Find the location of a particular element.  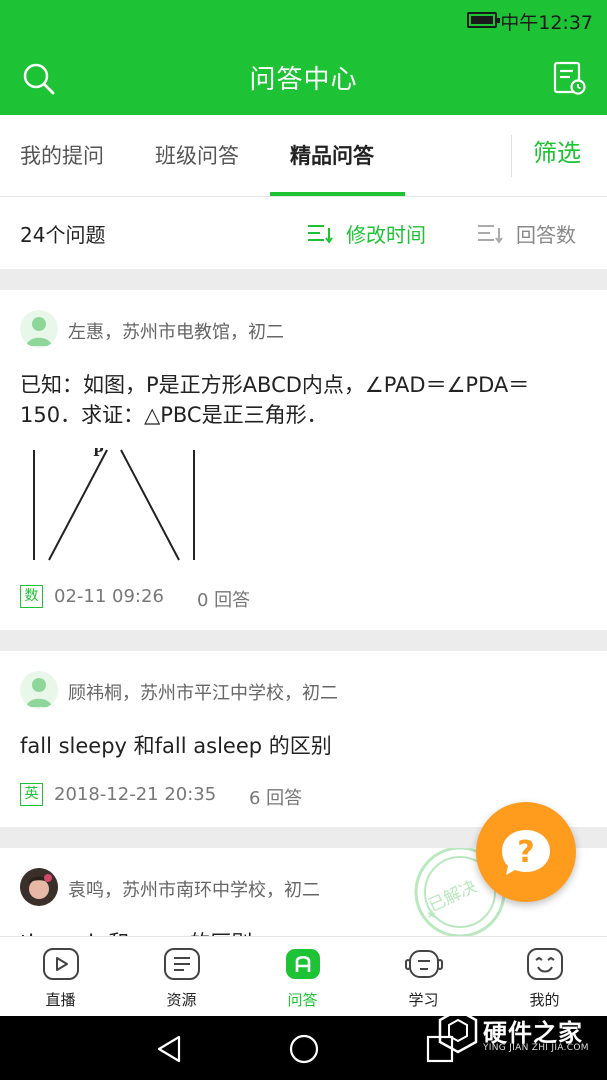

watermark-subtitle: YING JIAN ZHI JIA.COM is located at coordinates (536, 1048).